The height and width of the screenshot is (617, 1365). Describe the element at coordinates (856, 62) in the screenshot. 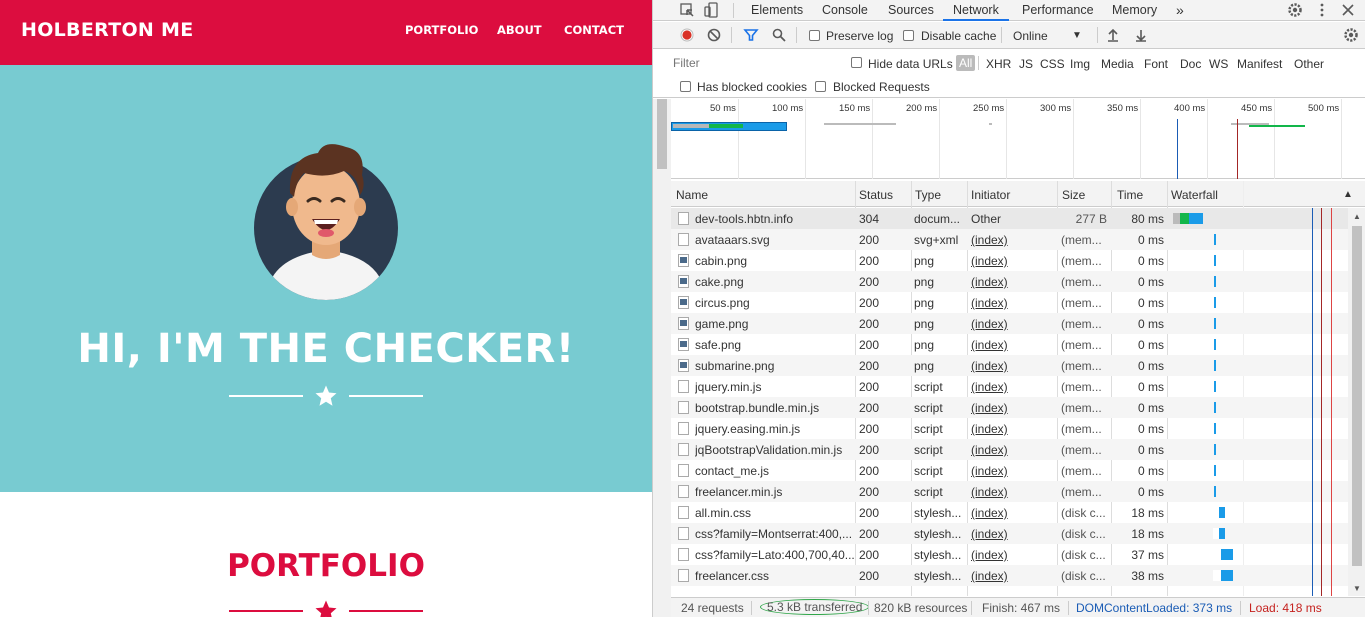

I see `hide-data-urls-checkbox` at that location.